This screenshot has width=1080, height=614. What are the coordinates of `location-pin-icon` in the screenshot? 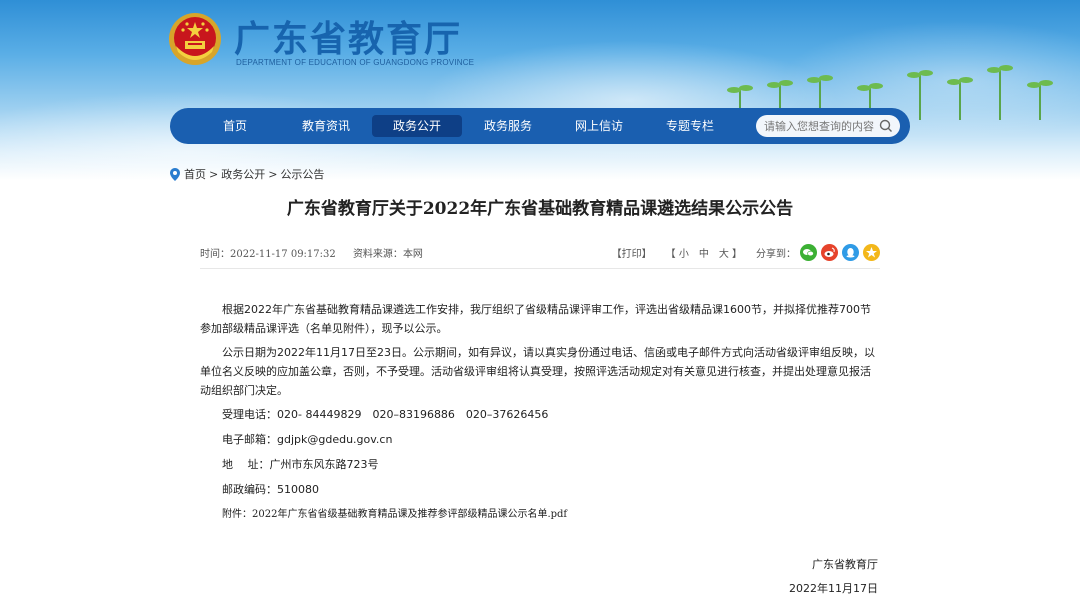 It's located at (175, 174).